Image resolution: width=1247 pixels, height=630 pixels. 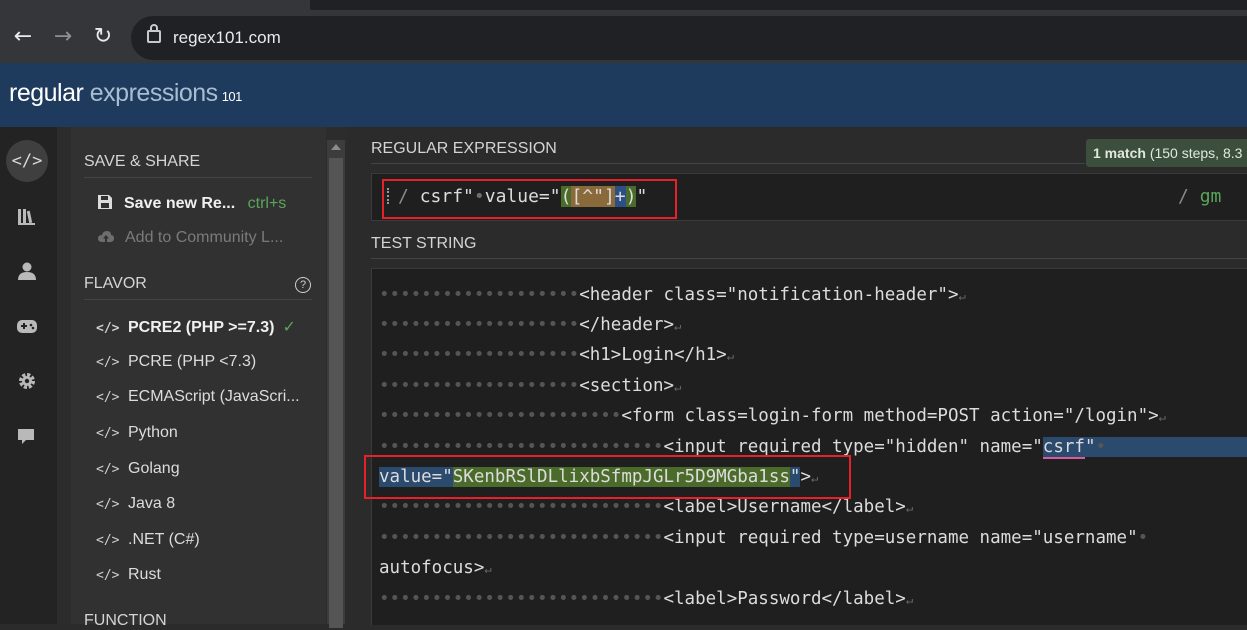 What do you see at coordinates (1196, 153) in the screenshot?
I see `match-detail: (150 steps, 8.3` at bounding box center [1196, 153].